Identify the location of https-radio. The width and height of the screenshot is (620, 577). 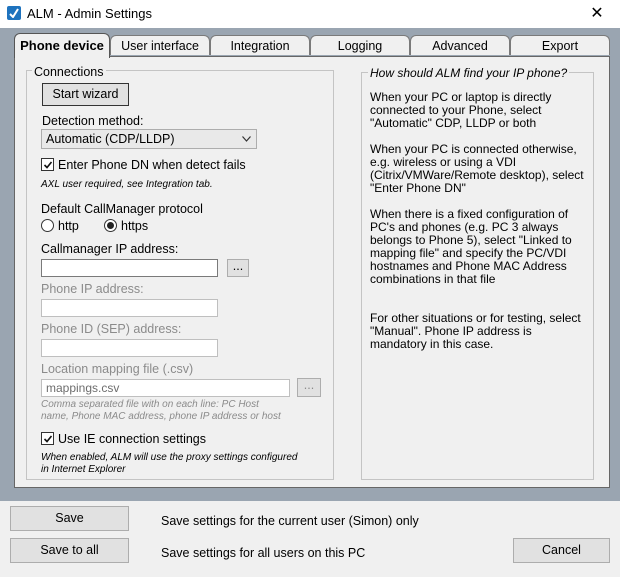
(110, 225).